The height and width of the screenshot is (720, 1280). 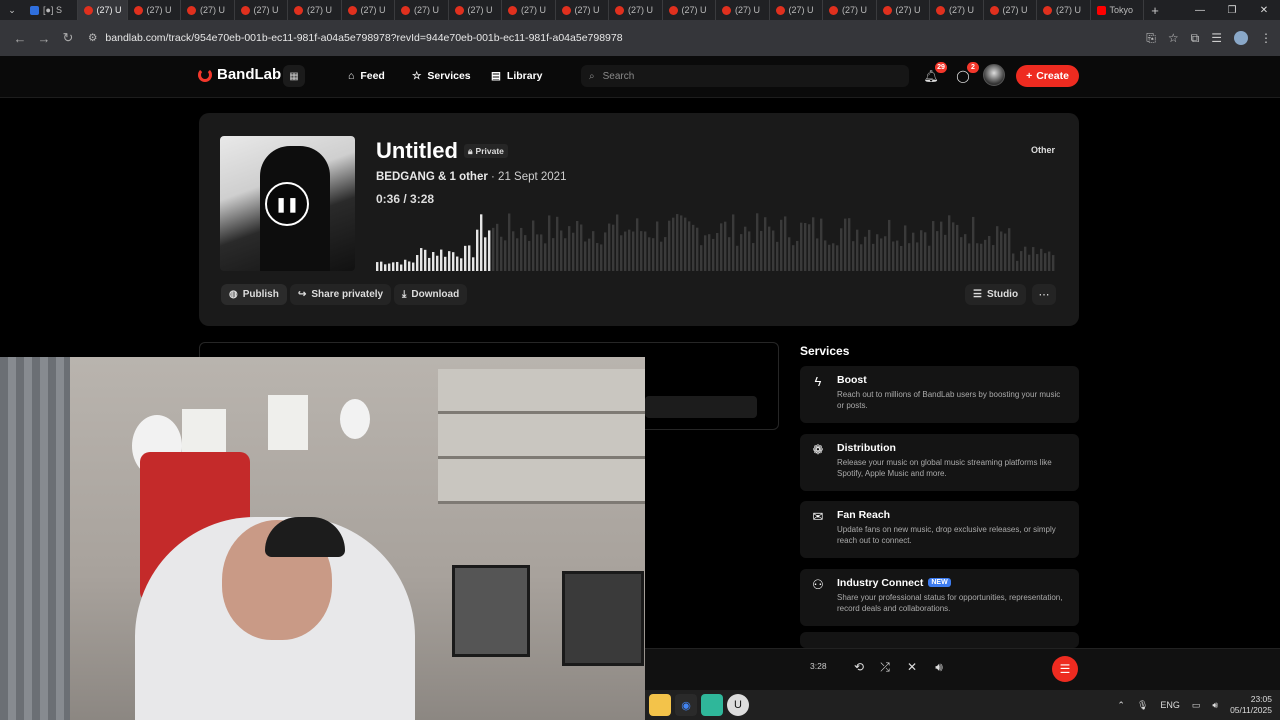 What do you see at coordinates (939, 668) in the screenshot?
I see `volume-icon: 🔊︎` at bounding box center [939, 668].